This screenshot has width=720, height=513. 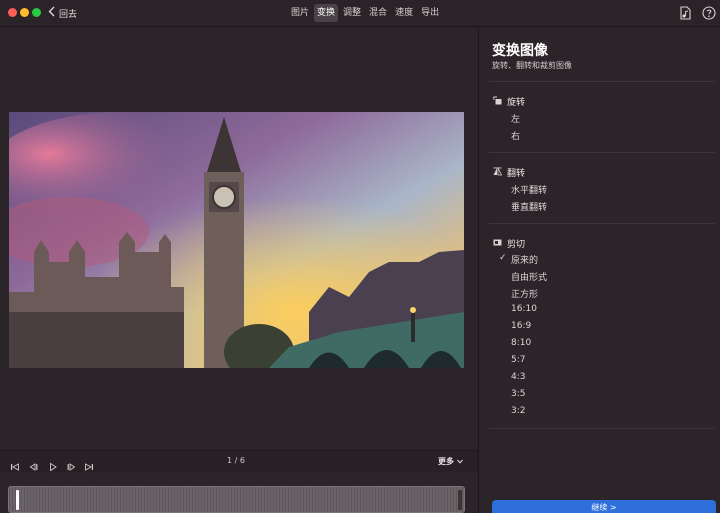 I want to click on more-button: 更多, so click(x=450, y=461).